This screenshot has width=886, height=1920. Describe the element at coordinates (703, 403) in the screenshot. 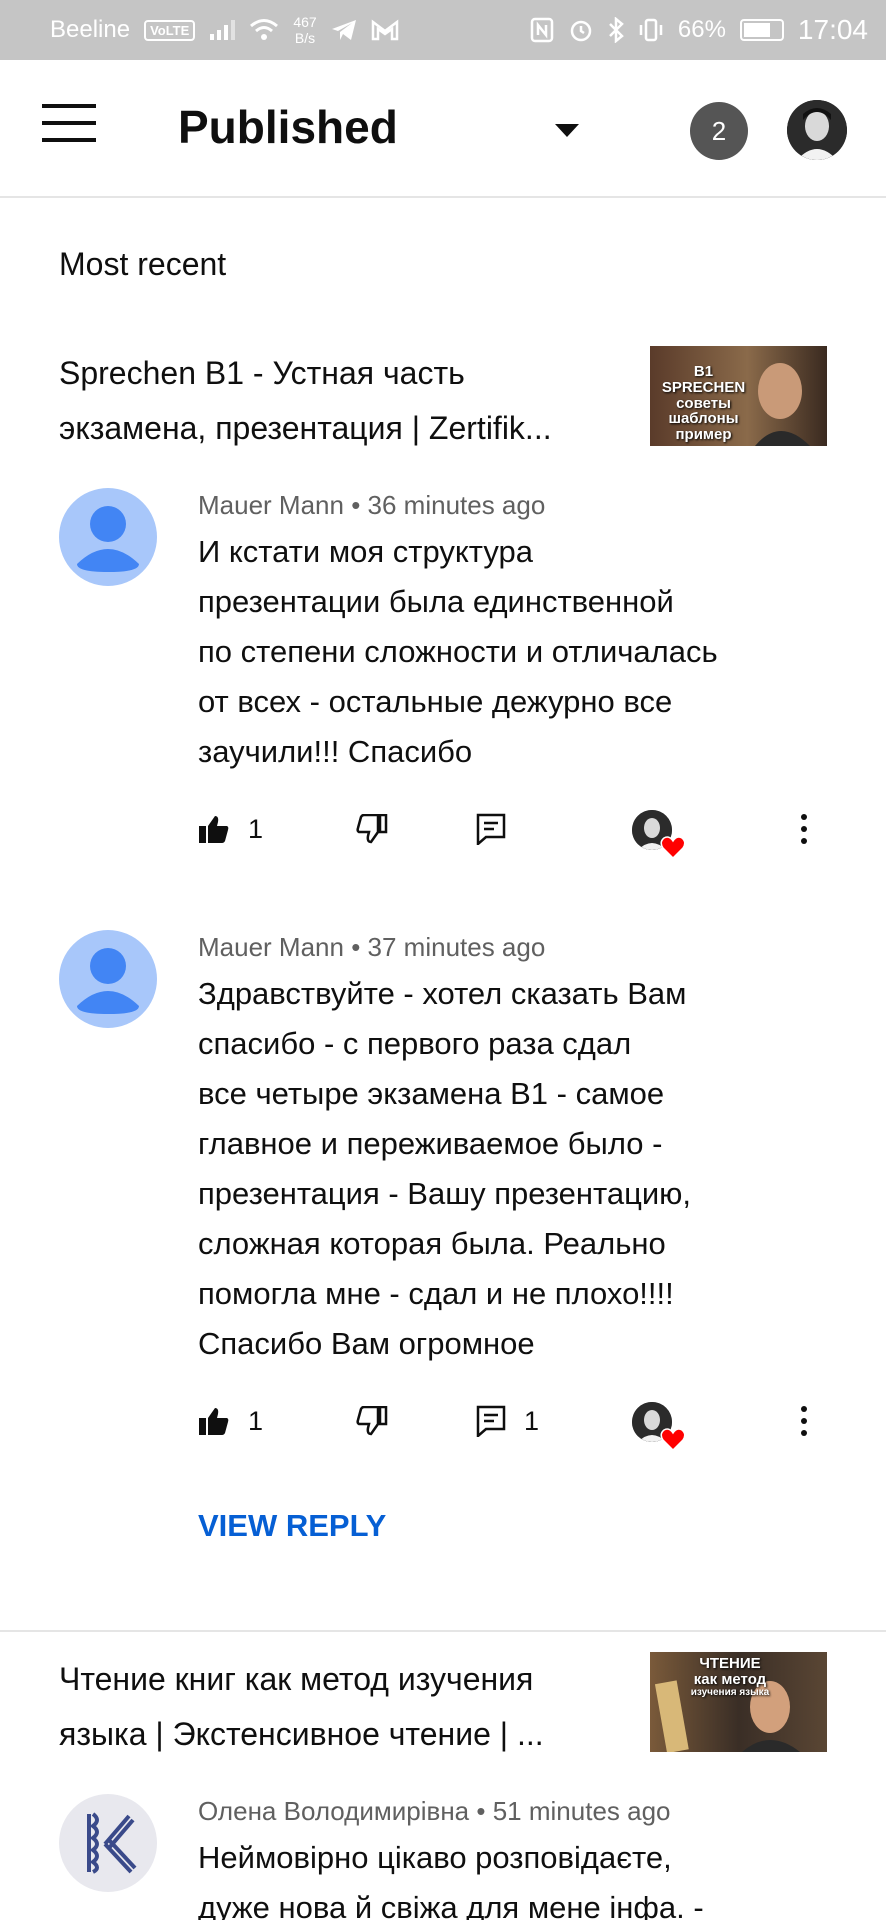

I see `thumb-caption: советы` at that location.